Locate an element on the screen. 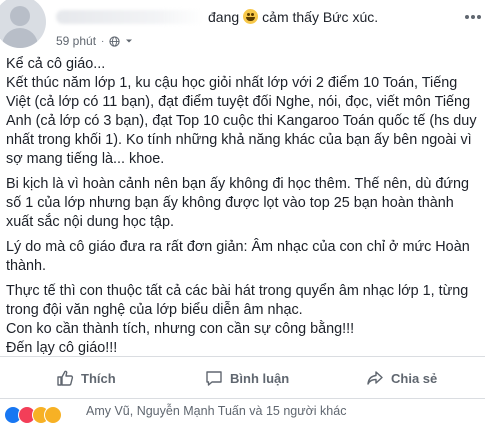 This screenshot has height=424, width=485. share-button: Chia sẻ is located at coordinates (401, 378).